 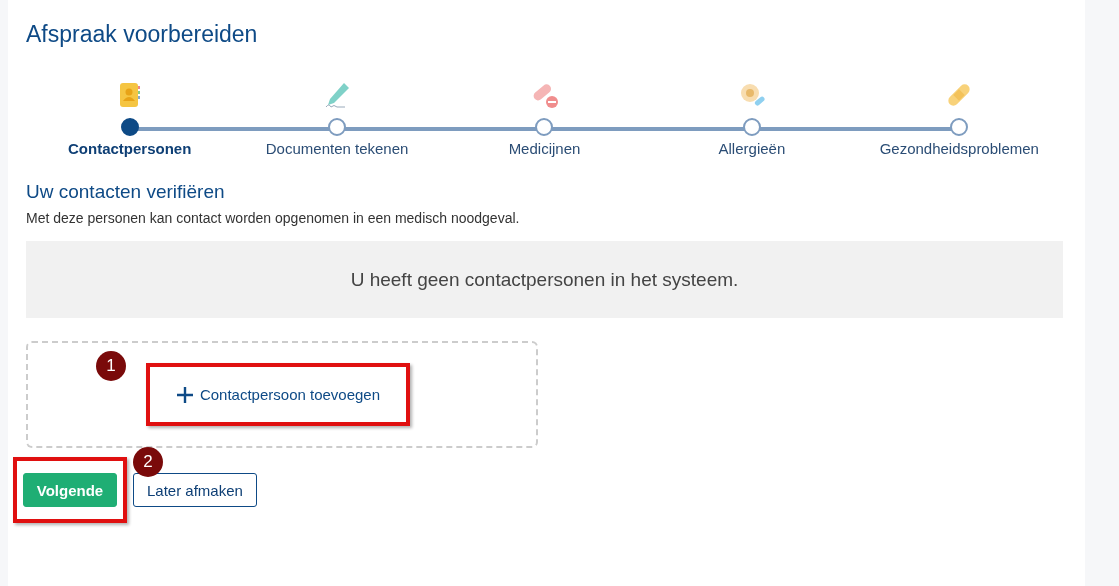 What do you see at coordinates (544, 279) in the screenshot?
I see `empty-message: U heeft geen contactpersonen in het systeem.` at bounding box center [544, 279].